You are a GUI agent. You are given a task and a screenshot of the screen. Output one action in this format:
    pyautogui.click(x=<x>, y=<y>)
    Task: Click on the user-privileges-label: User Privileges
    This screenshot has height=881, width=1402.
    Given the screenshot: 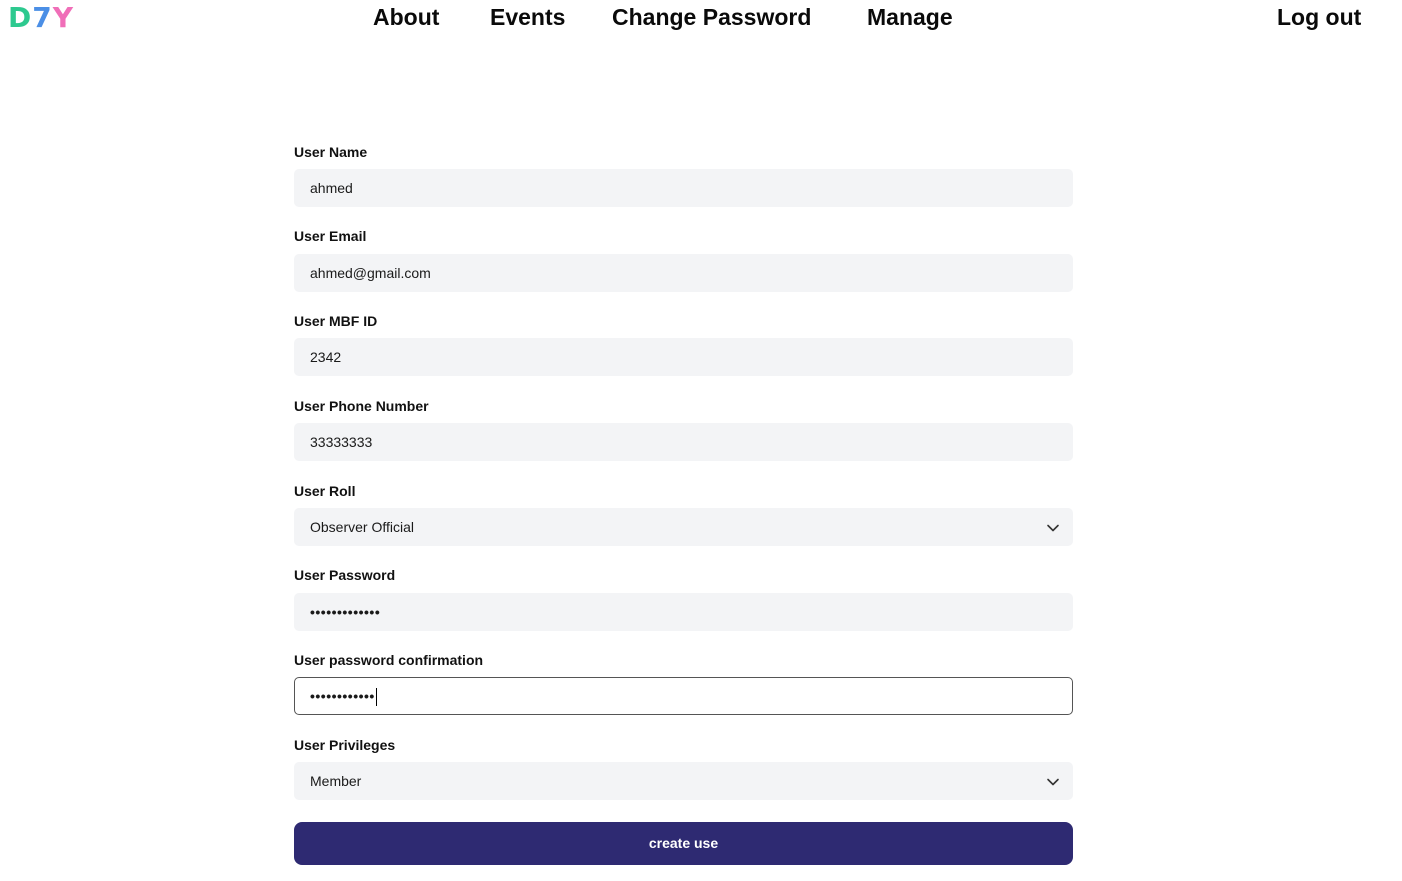 What is the action you would take?
    pyautogui.click(x=345, y=745)
    